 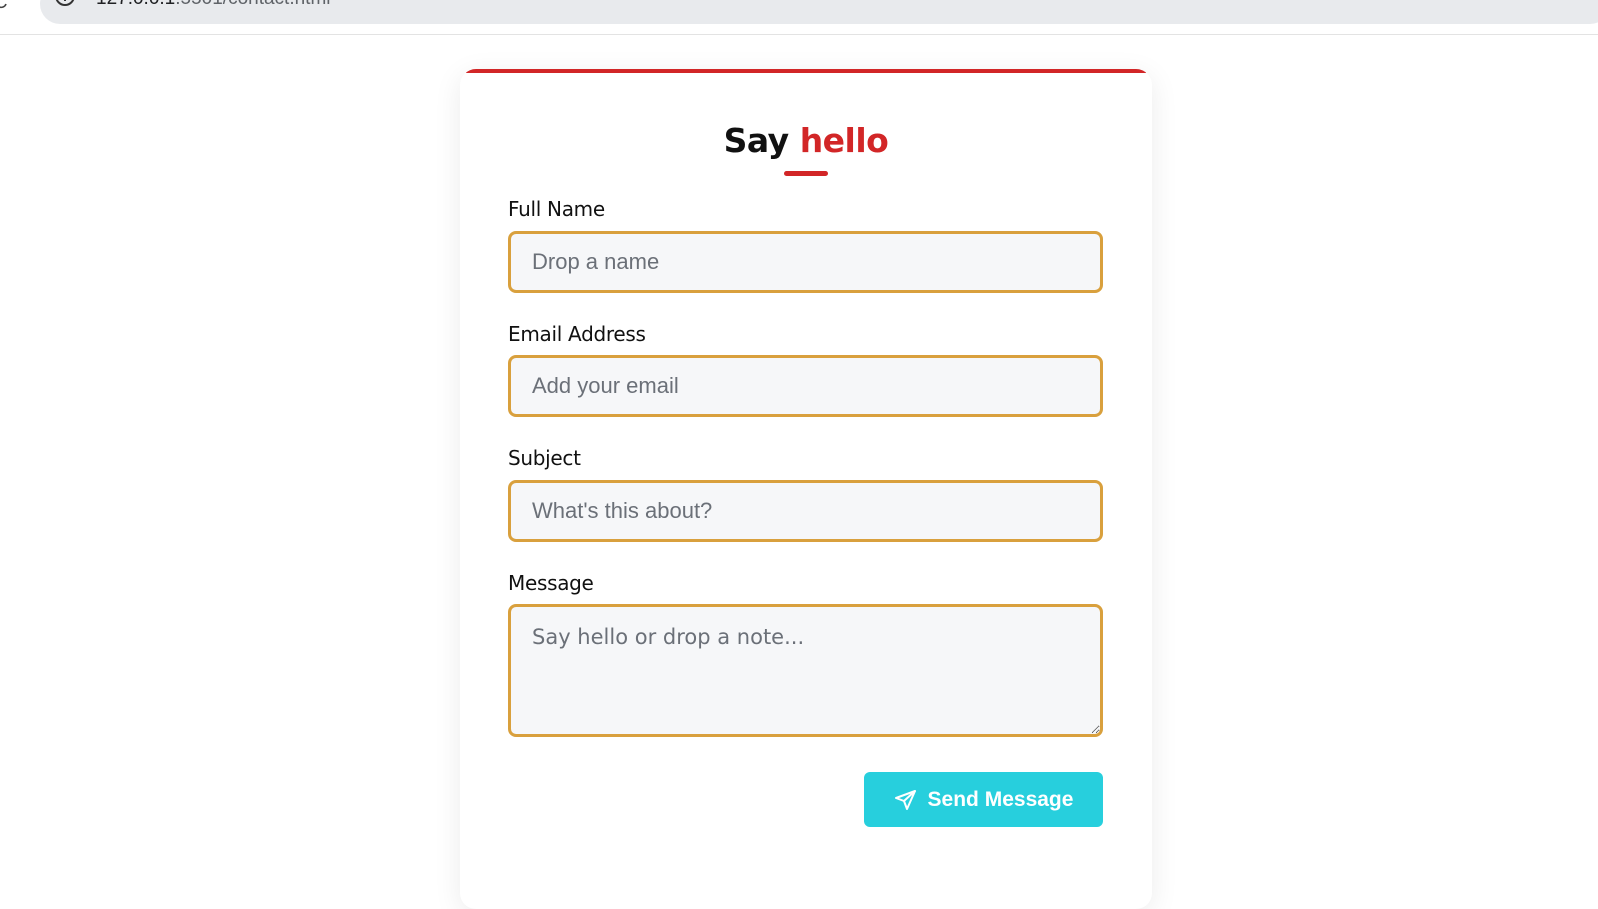 What do you see at coordinates (544, 458) in the screenshot?
I see `subject-label: Subject` at bounding box center [544, 458].